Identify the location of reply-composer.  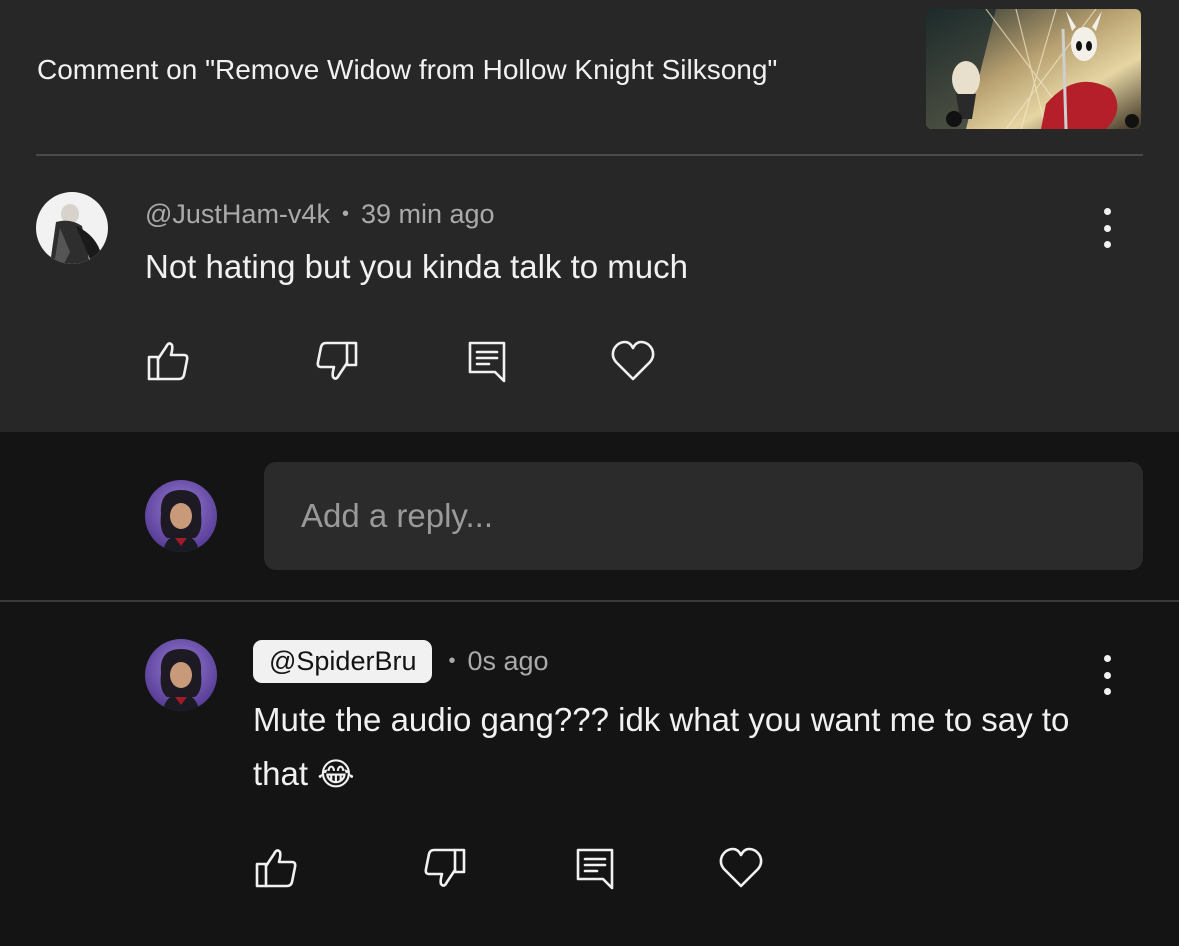
(703, 516).